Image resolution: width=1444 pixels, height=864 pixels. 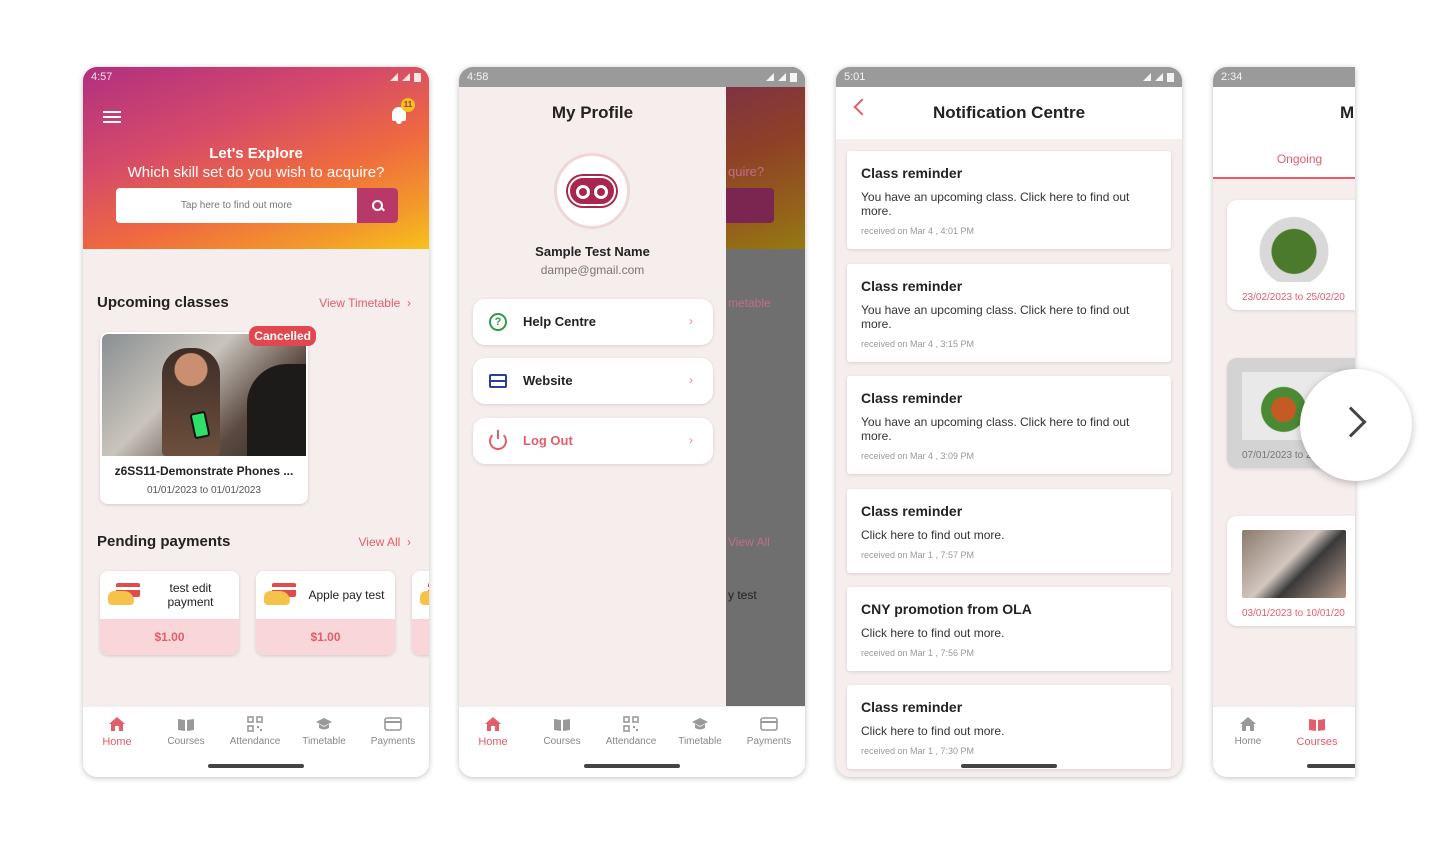 I want to click on tab-ongoing: Ongoing, so click(x=1284, y=159).